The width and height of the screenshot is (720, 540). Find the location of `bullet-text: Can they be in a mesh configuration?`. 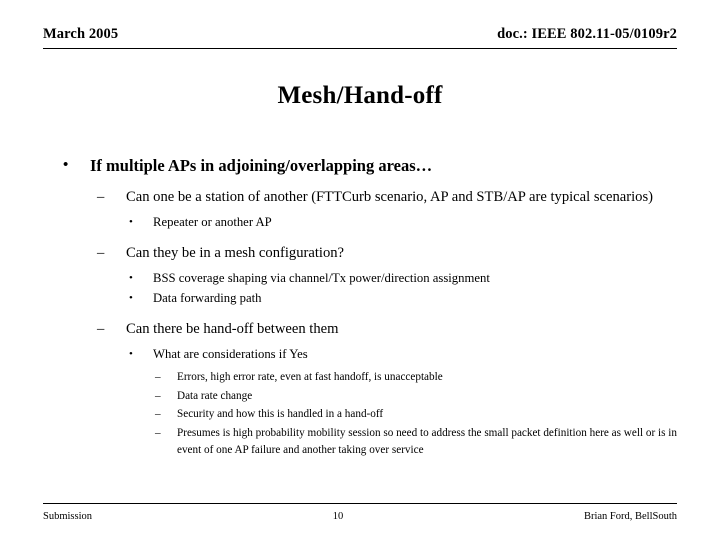

bullet-text: Can they be in a mesh configuration? is located at coordinates (235, 252).